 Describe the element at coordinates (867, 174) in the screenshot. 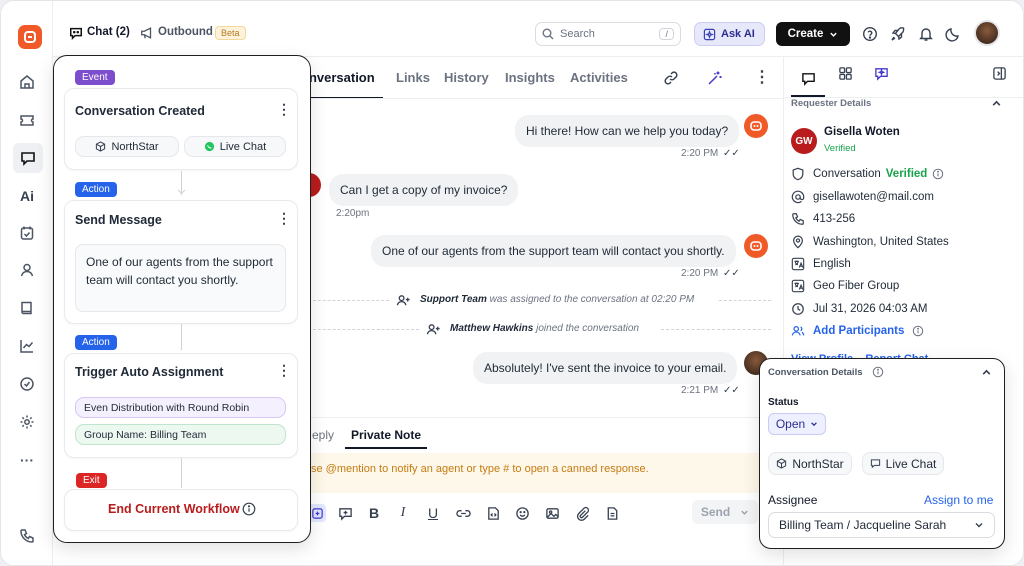

I see `conversation-verification-row: Conversation Verified` at that location.